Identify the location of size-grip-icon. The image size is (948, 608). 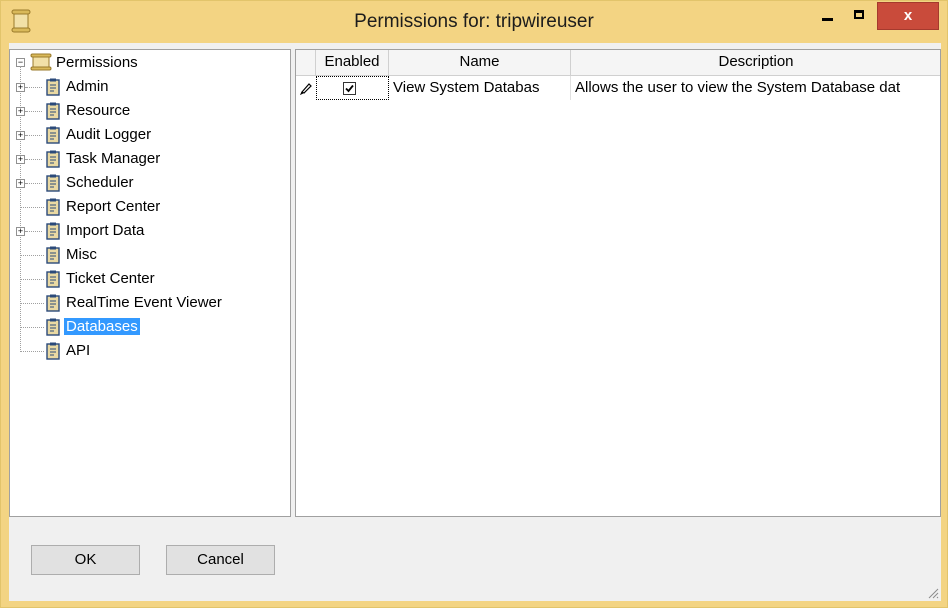
(933, 593).